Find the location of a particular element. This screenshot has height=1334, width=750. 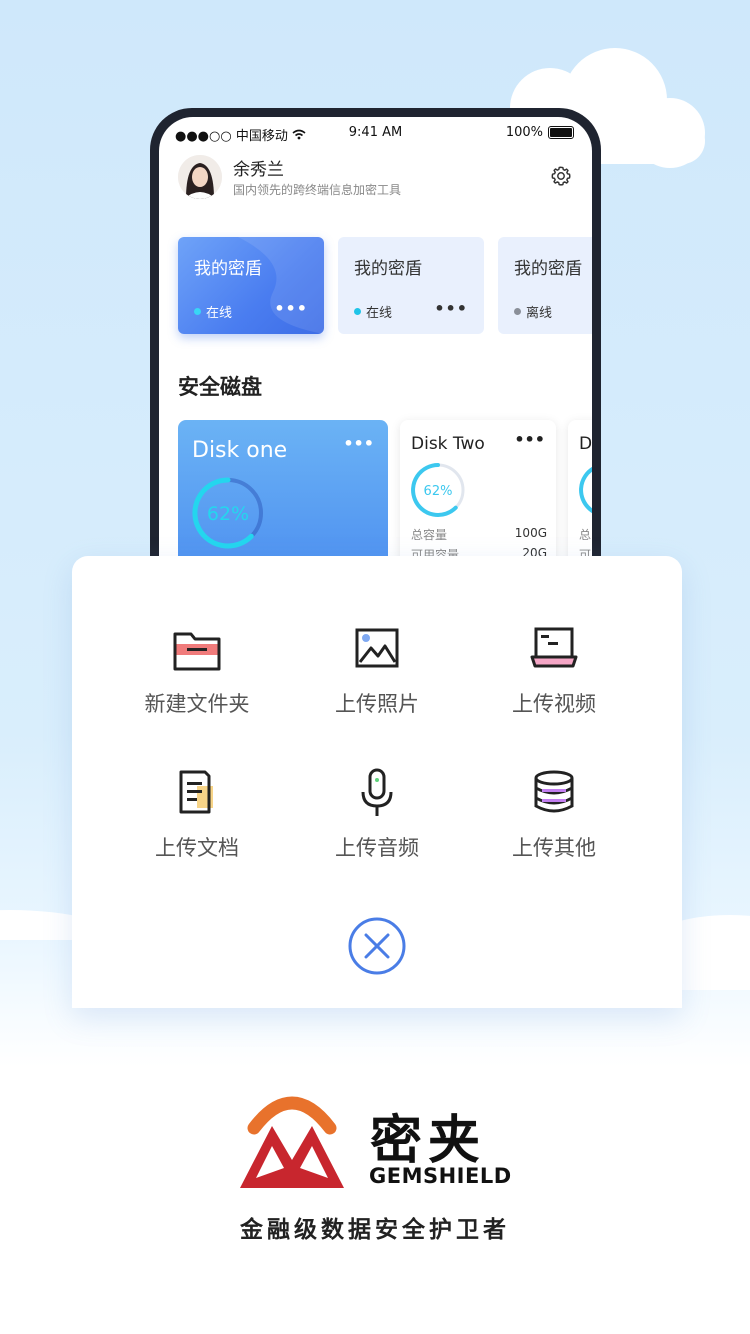

microphone-icon is located at coordinates (377, 792).